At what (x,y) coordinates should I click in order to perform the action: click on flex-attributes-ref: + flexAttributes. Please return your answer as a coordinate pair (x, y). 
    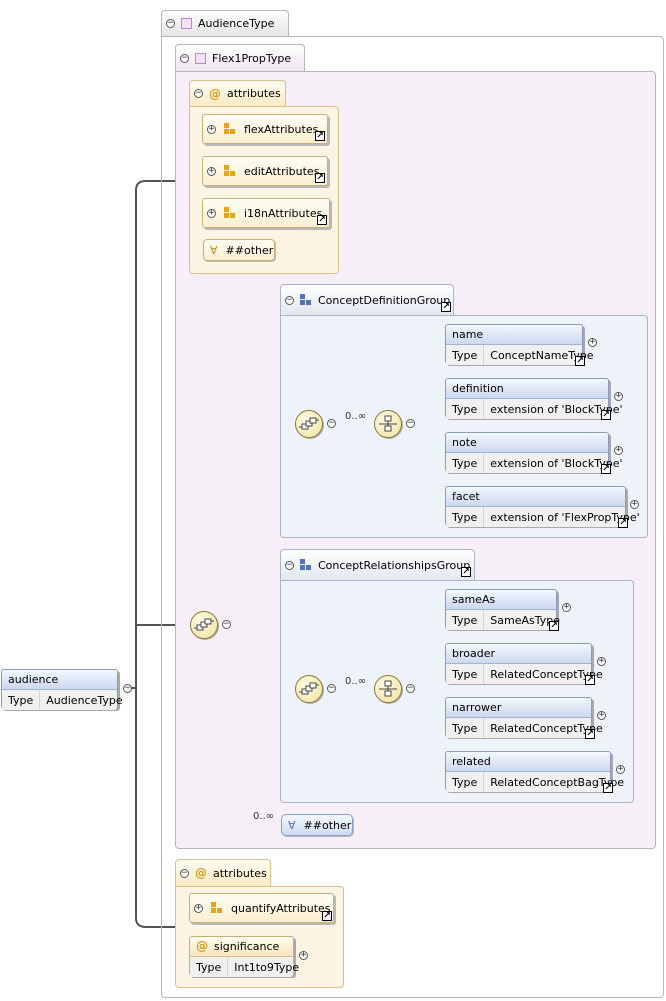
    Looking at the image, I should click on (265, 129).